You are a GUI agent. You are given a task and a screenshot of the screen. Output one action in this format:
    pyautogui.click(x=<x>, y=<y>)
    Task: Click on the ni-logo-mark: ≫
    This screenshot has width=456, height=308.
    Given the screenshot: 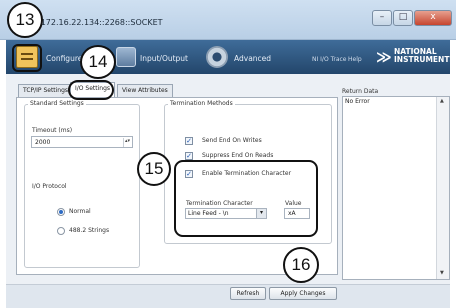 What is the action you would take?
    pyautogui.click(x=384, y=57)
    